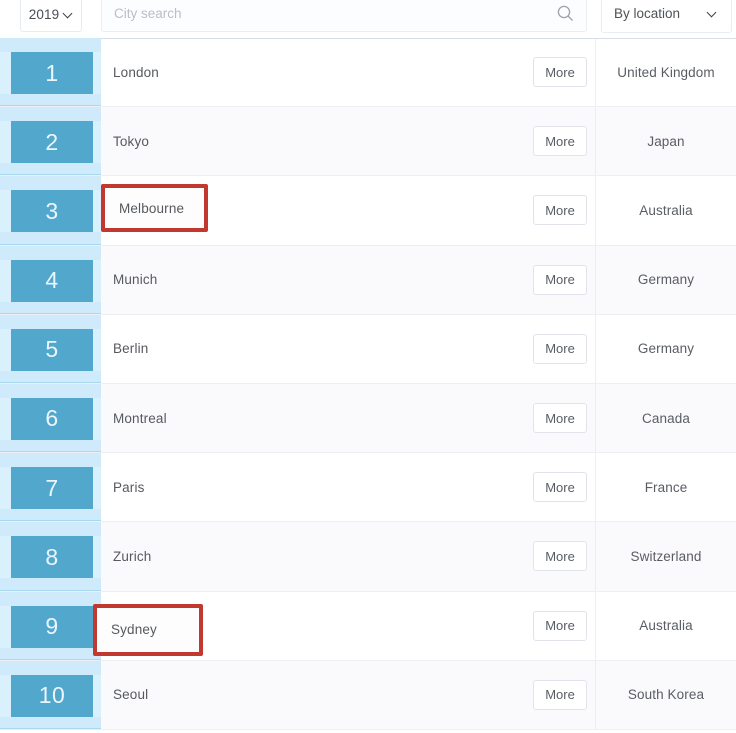  I want to click on city-name: Montreal, so click(140, 418).